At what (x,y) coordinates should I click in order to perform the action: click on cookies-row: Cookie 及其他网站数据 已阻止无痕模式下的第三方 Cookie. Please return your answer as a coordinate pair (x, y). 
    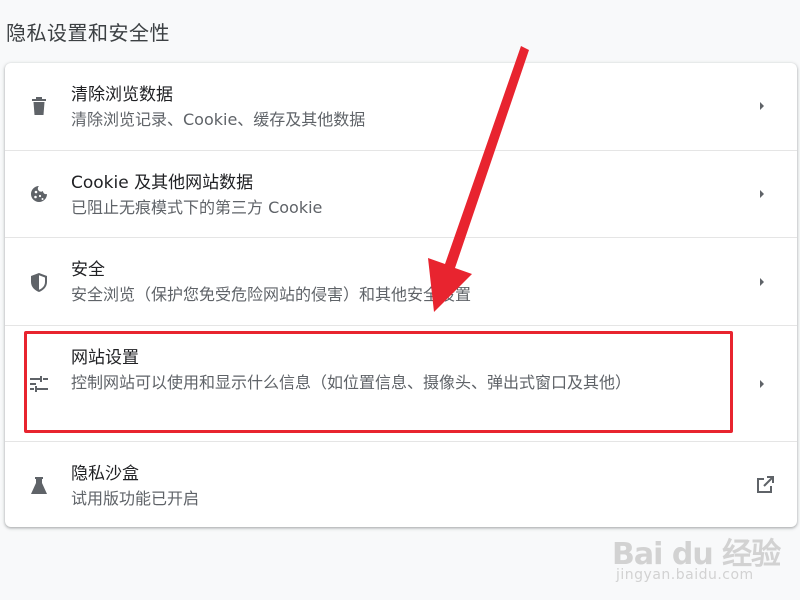
    Looking at the image, I should click on (401, 193).